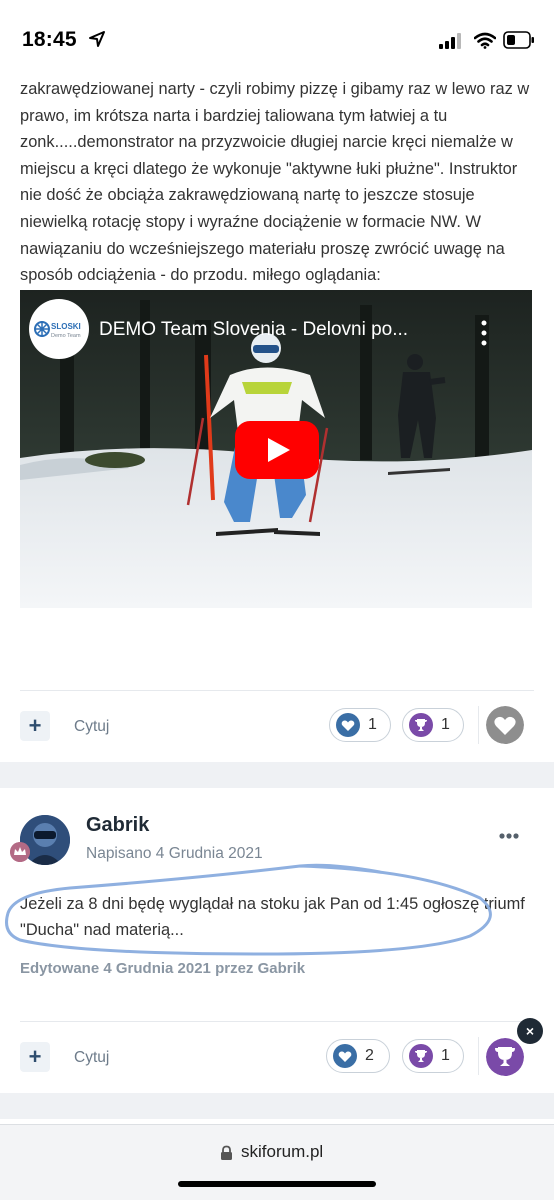  Describe the element at coordinates (358, 1056) in the screenshot. I see `like-reaction: 2` at that location.